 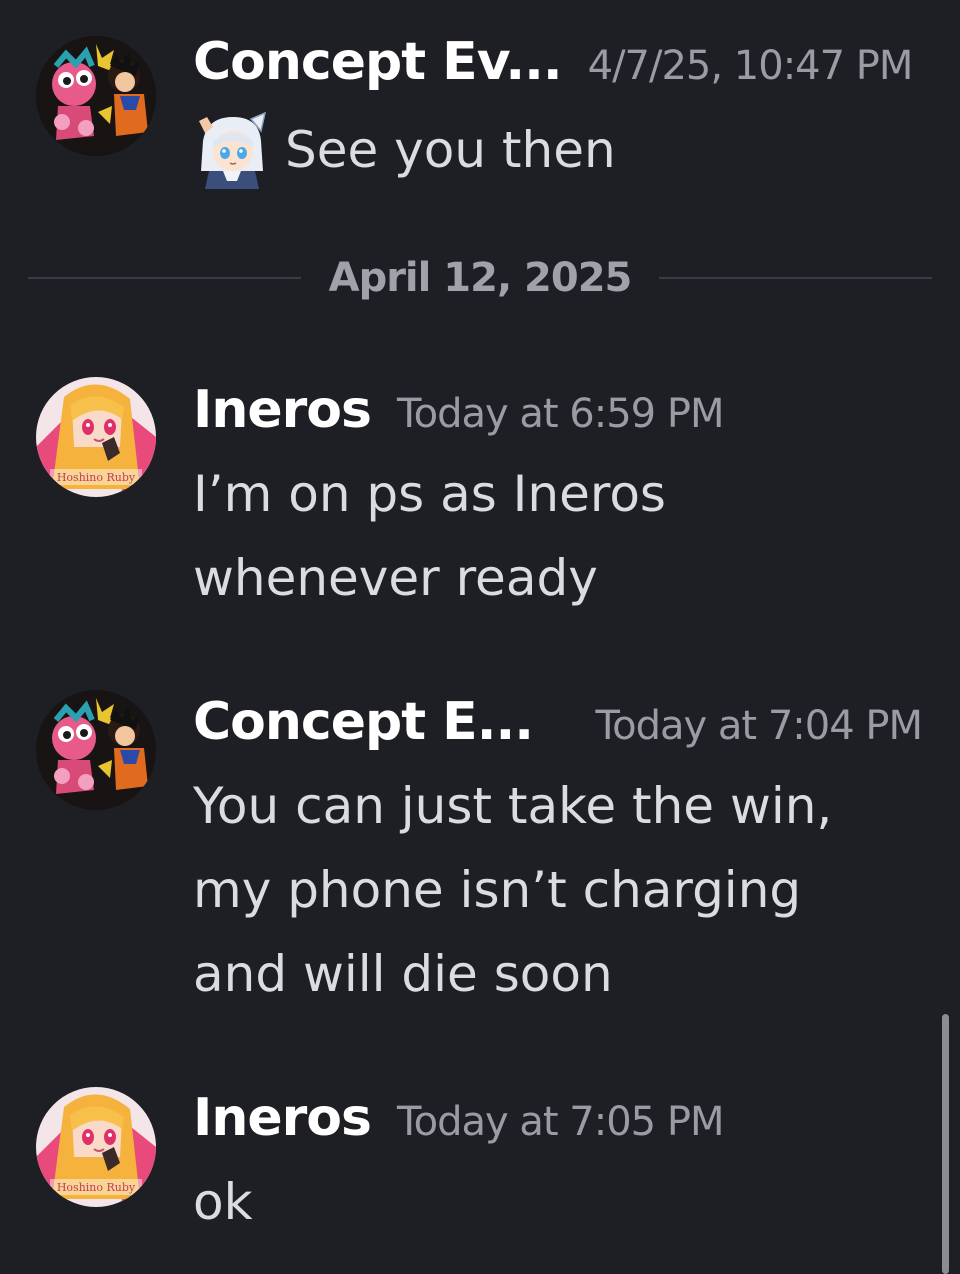 I want to click on message-line: You can just take the win,, so click(x=513, y=806).